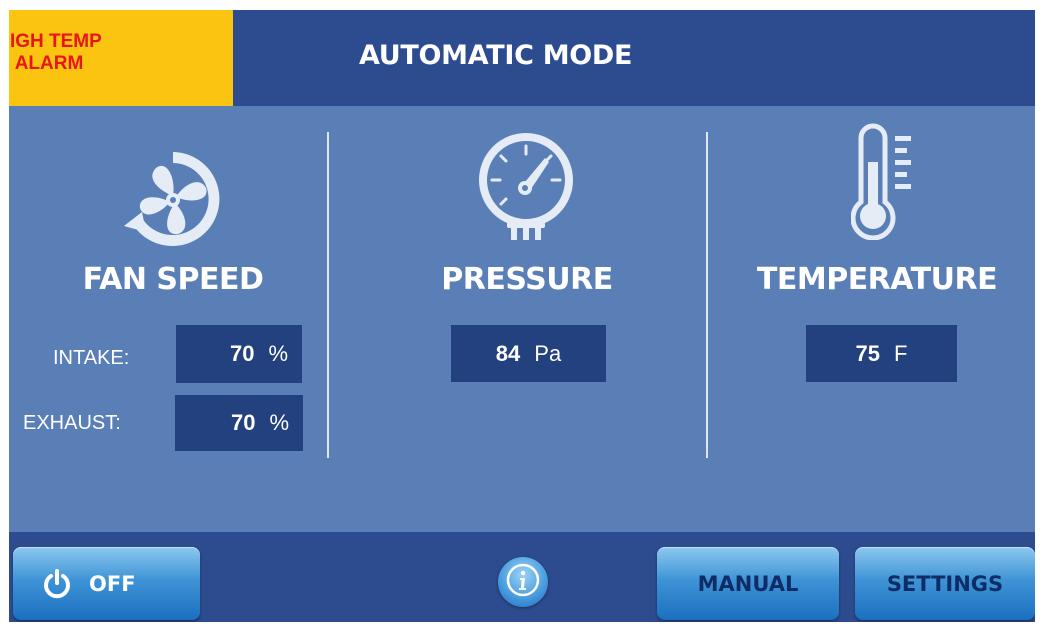 This screenshot has width=1042, height=628. I want to click on intake-value: 70, so click(242, 353).